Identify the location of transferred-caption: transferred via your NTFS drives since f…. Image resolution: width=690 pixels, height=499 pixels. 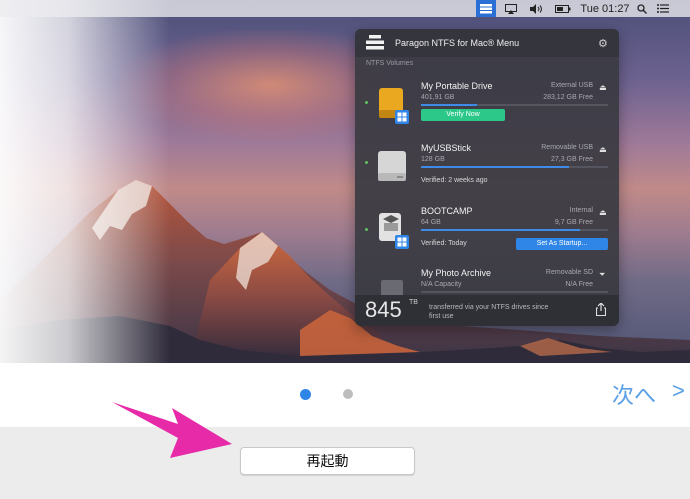
(489, 312).